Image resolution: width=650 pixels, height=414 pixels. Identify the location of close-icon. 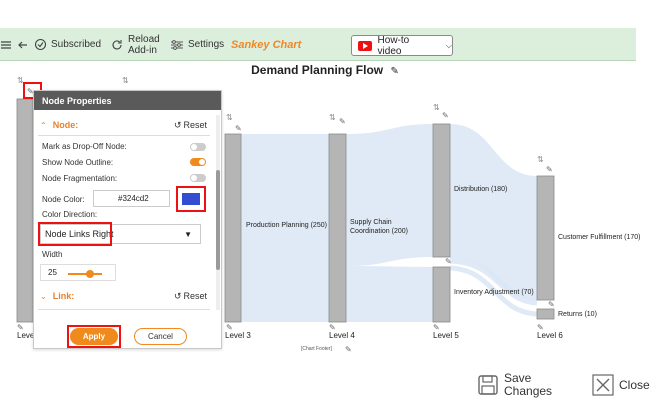
(603, 385).